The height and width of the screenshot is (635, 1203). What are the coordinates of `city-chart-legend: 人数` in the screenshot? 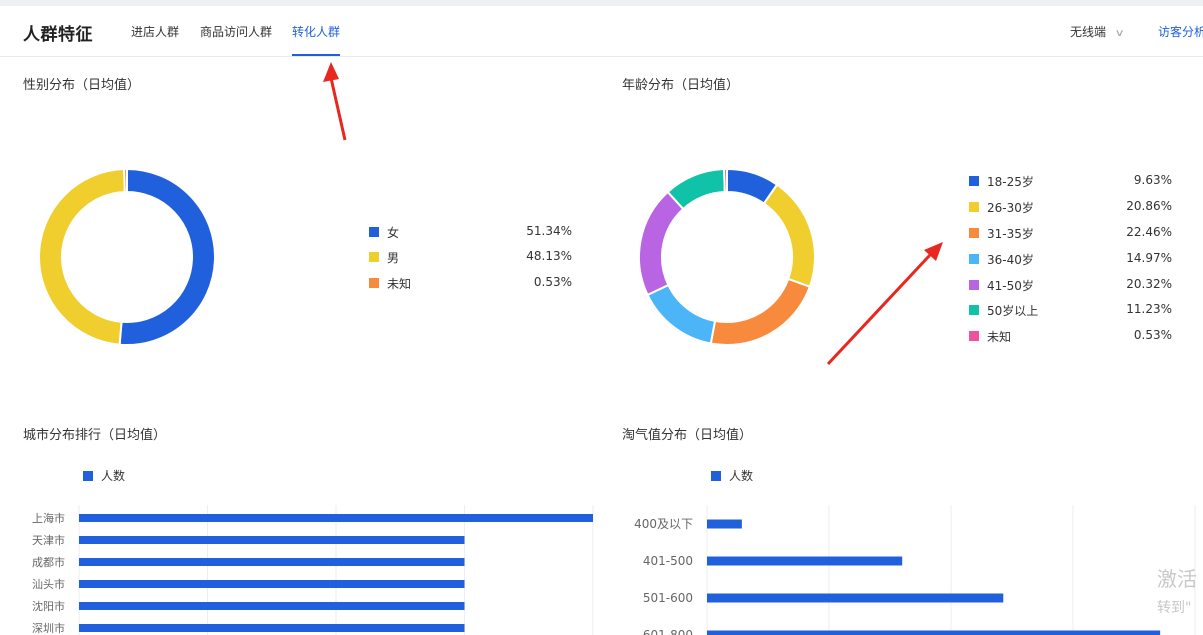 It's located at (104, 475).